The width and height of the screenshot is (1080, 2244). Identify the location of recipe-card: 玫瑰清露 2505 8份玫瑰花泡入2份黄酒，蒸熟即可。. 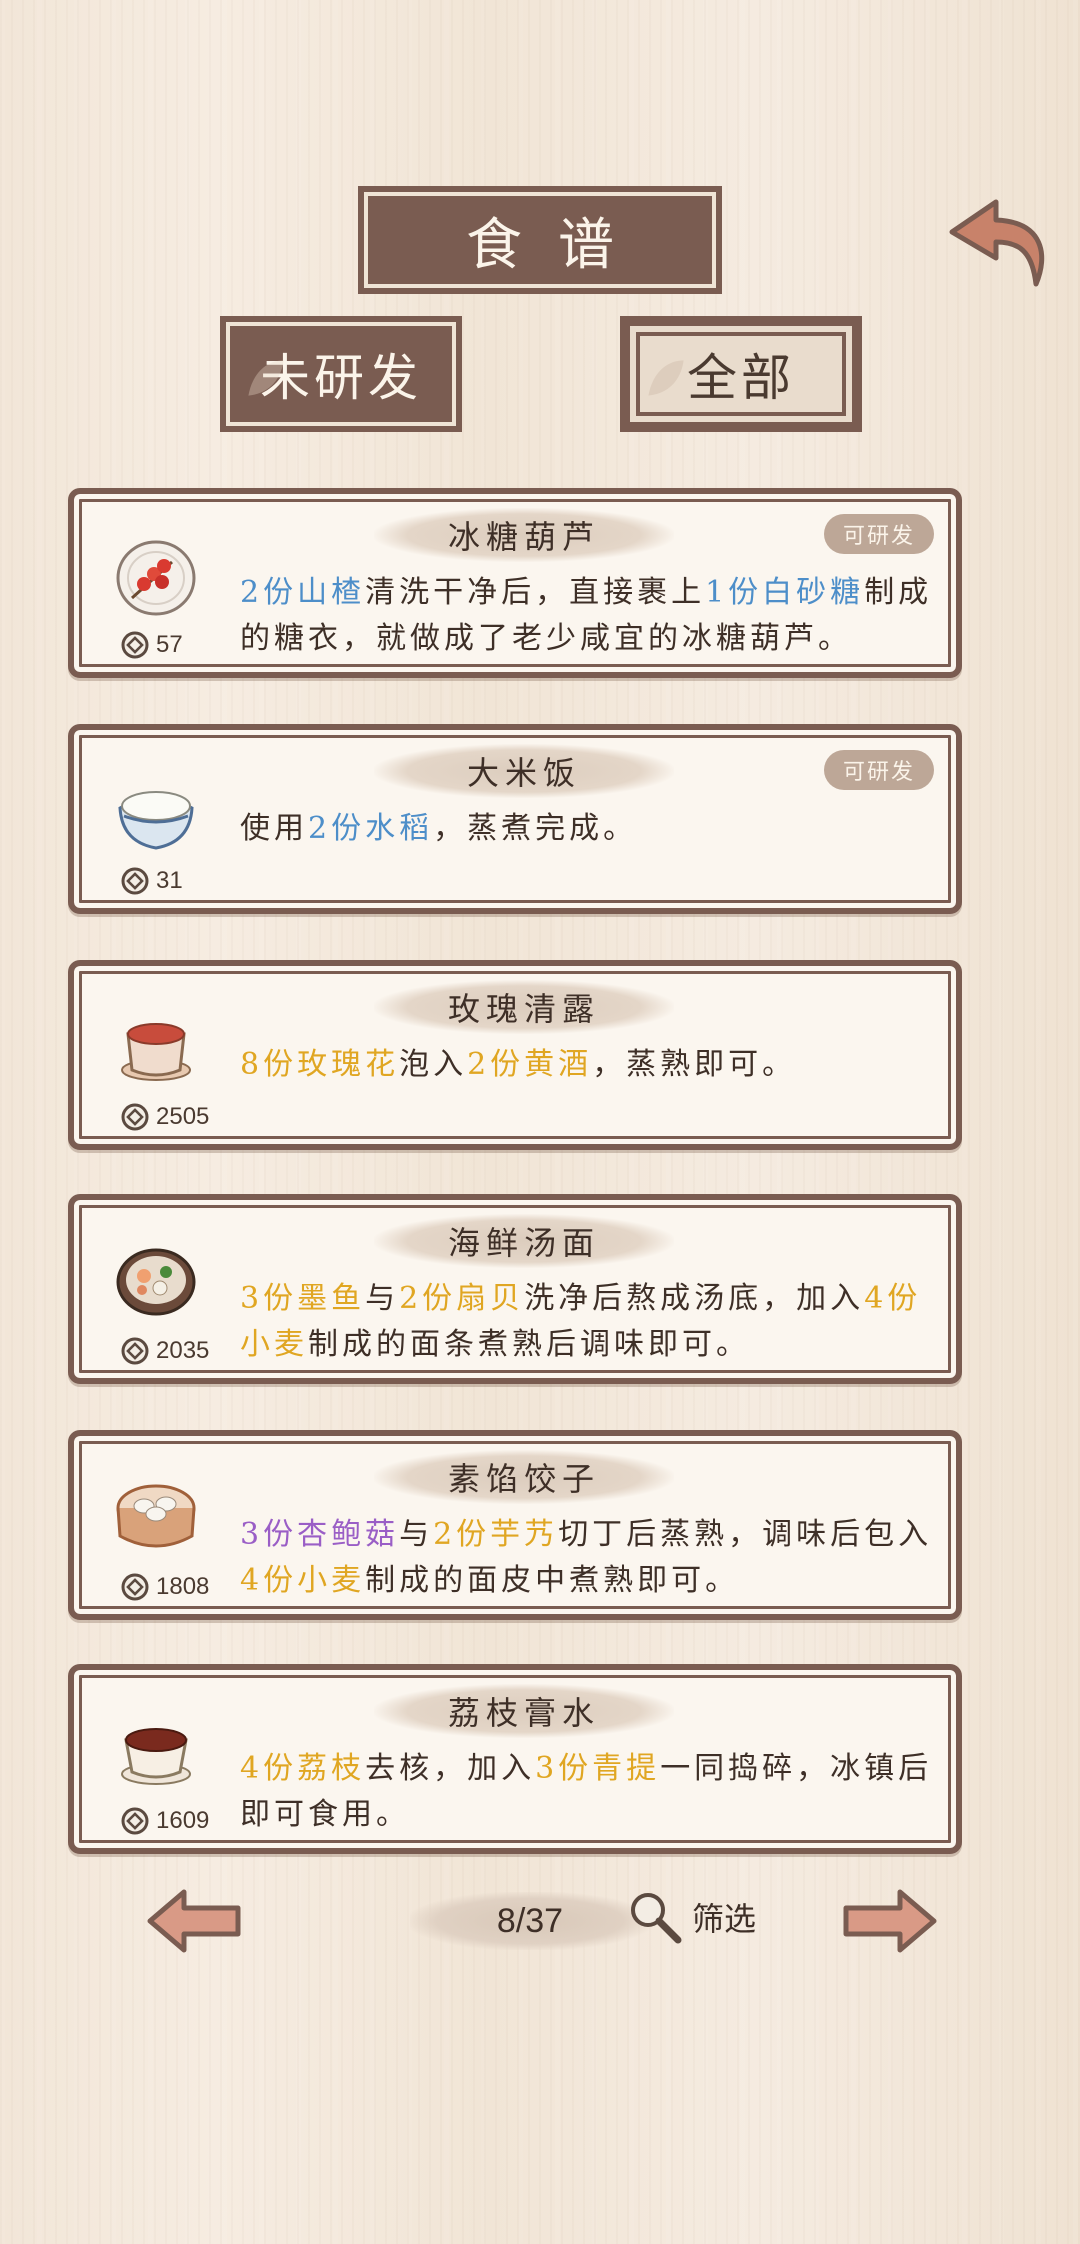
(515, 1055).